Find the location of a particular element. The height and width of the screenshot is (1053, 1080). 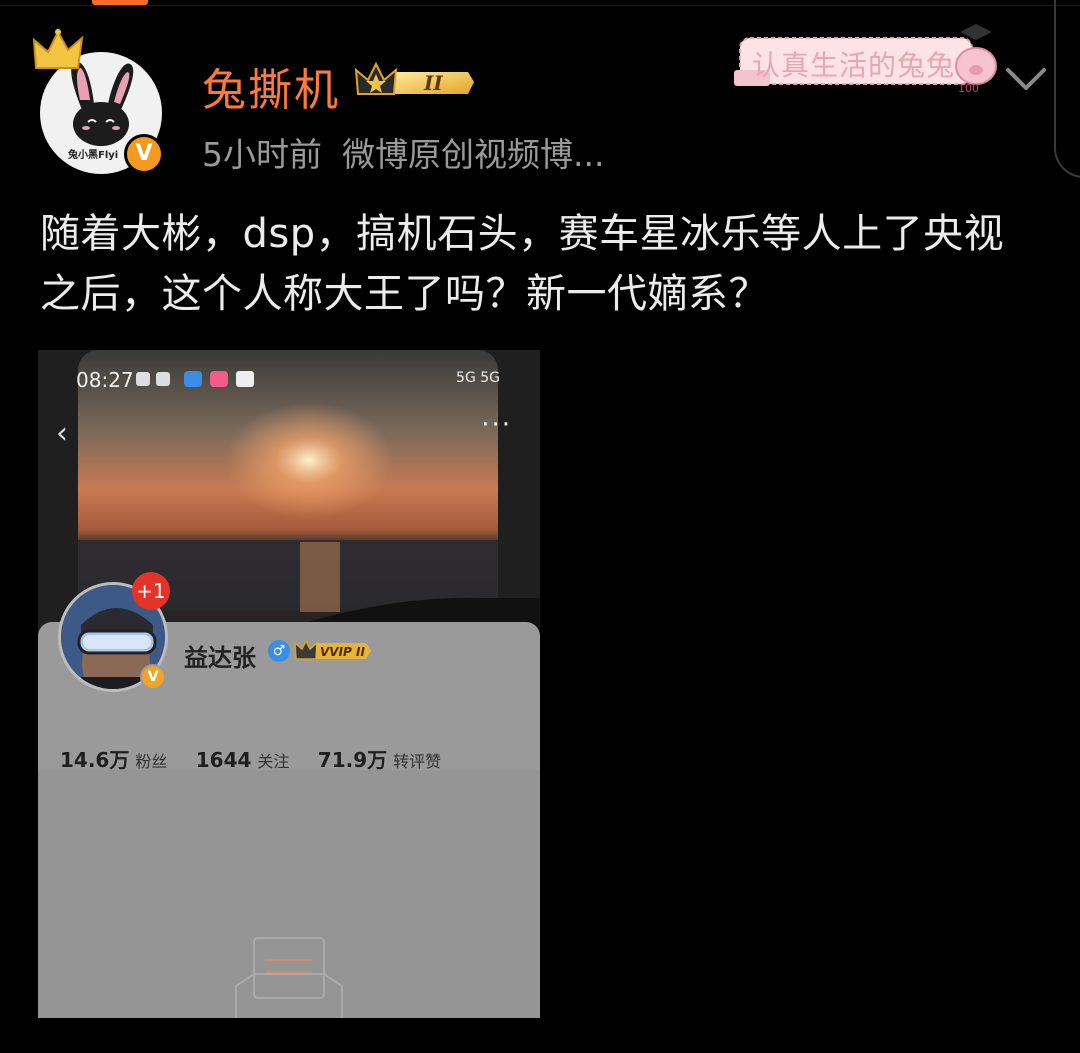

decoration-text: 认真生活的兔兔 is located at coordinates (854, 65).